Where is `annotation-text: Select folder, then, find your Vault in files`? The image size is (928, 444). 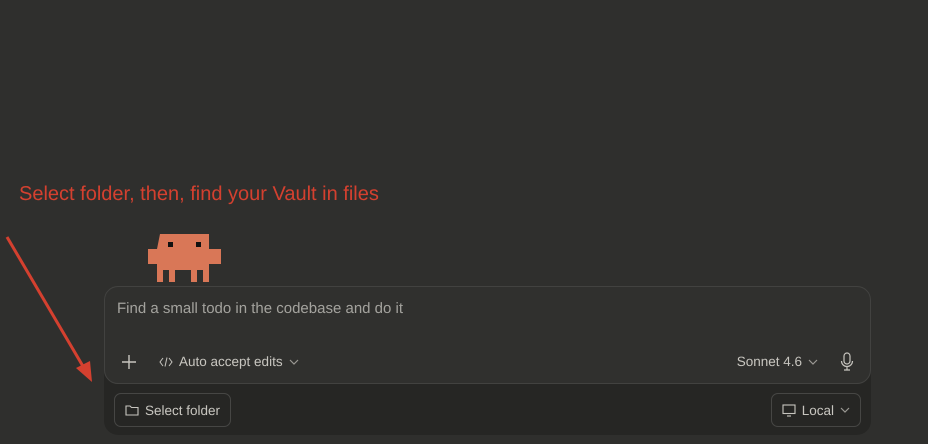
annotation-text: Select folder, then, find your Vault in files is located at coordinates (199, 194).